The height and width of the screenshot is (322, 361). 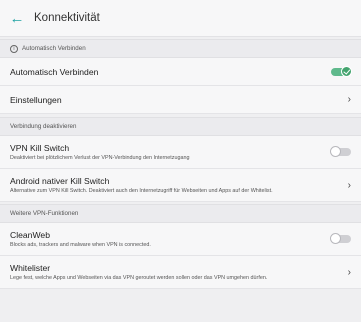 I want to click on section-header-auto-connect: i Automatisch Verbinden, so click(x=180, y=48).